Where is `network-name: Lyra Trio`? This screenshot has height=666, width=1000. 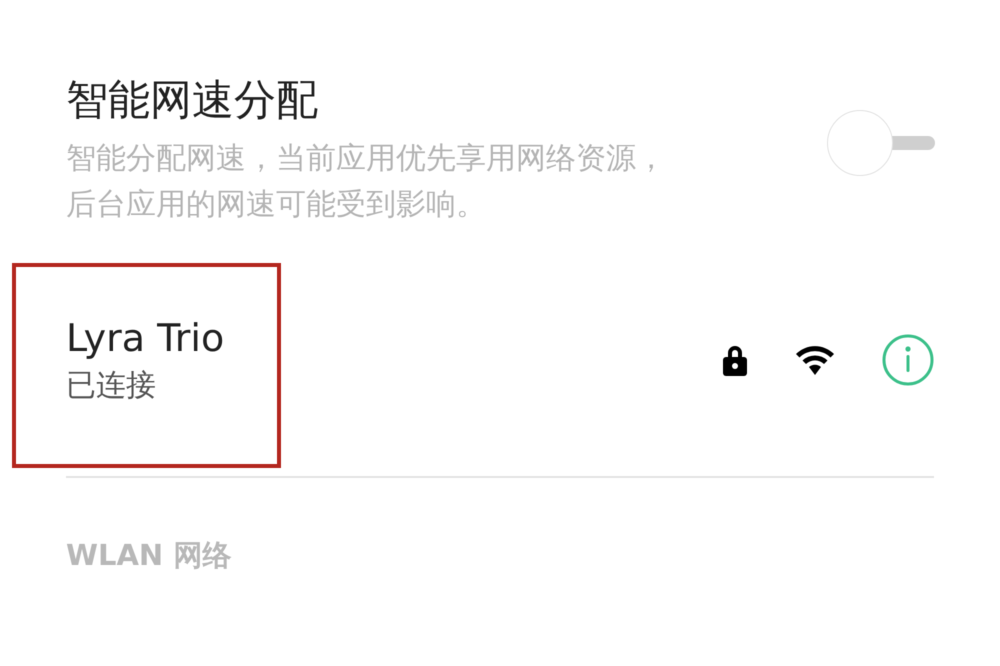
network-name: Lyra Trio is located at coordinates (145, 338).